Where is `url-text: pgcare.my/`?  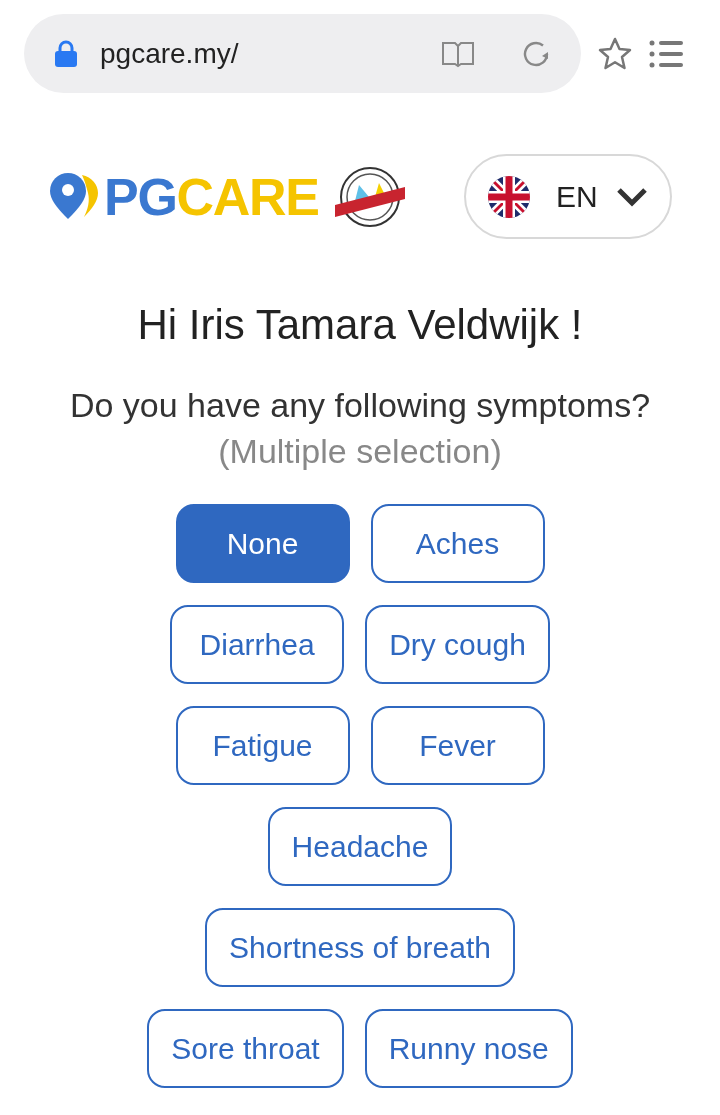 url-text: pgcare.my/ is located at coordinates (169, 53).